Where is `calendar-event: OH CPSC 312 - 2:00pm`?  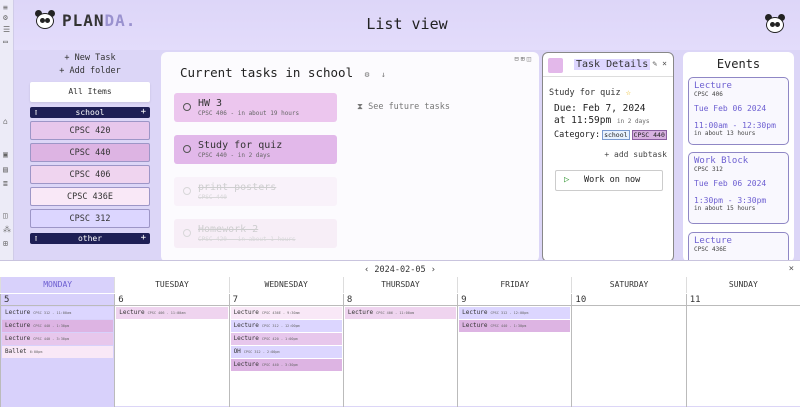 calendar-event: OH CPSC 312 - 2:00pm is located at coordinates (286, 352).